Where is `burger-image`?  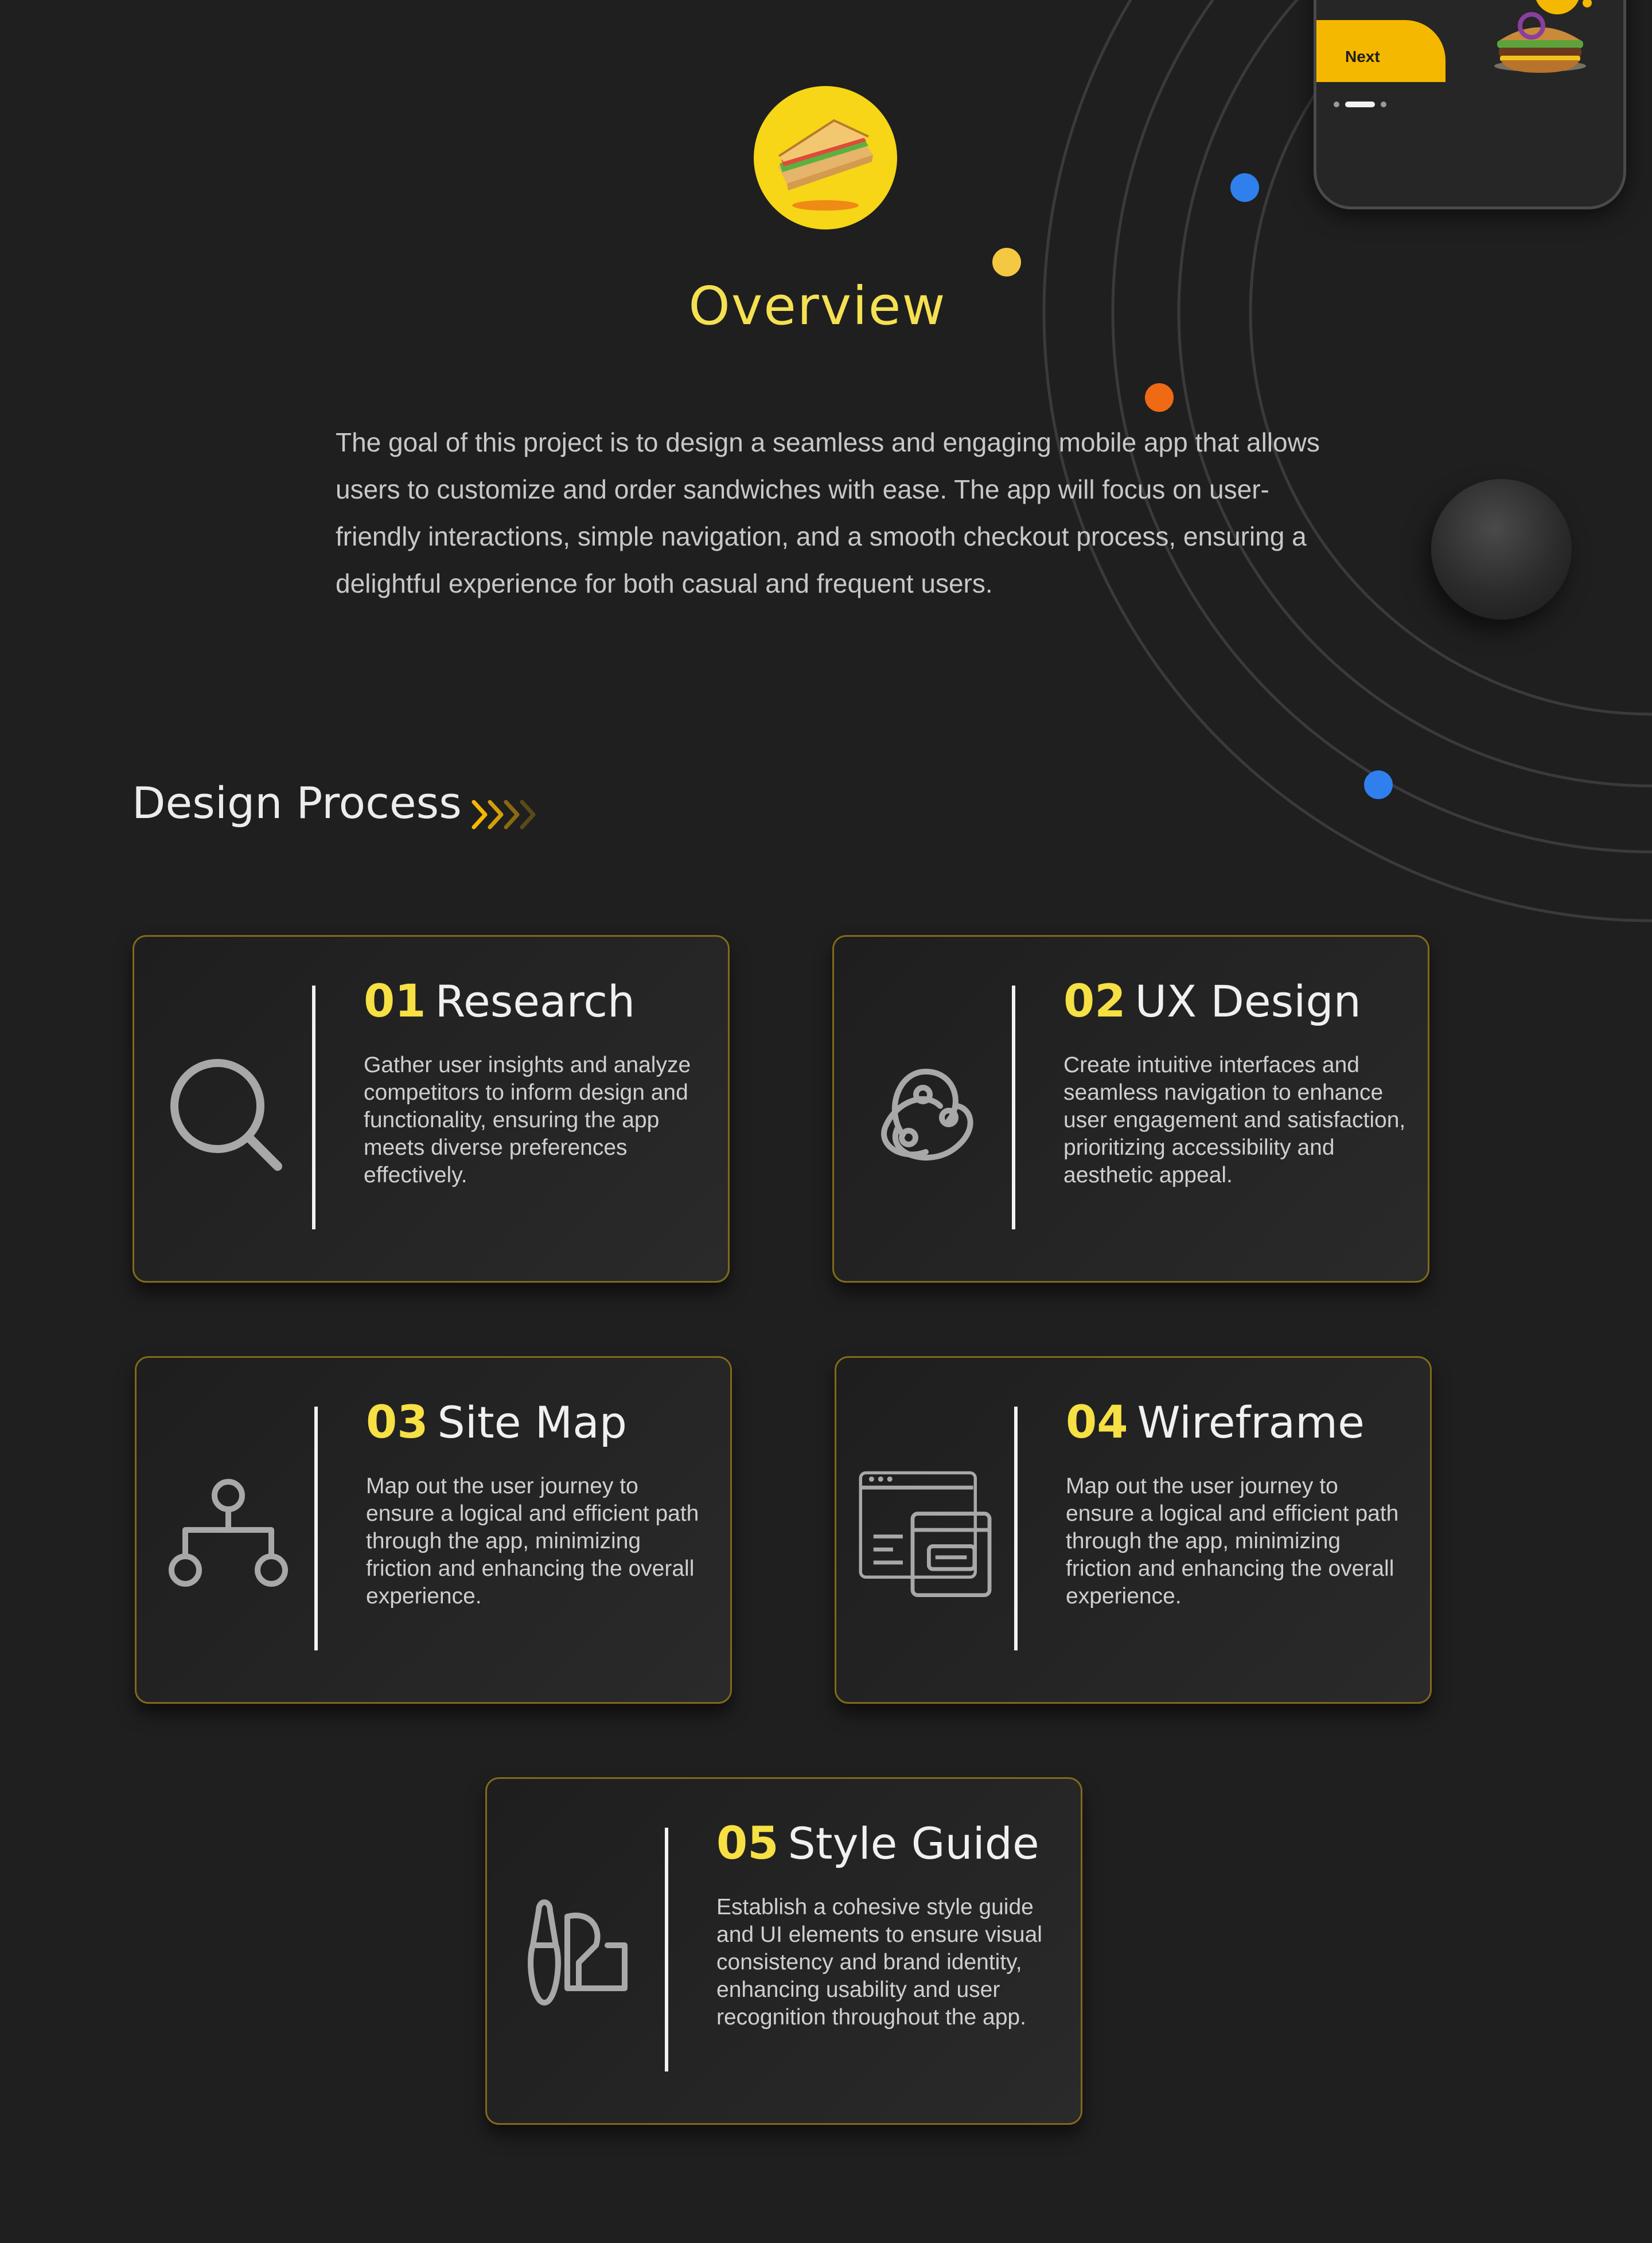 burger-image is located at coordinates (1543, 36).